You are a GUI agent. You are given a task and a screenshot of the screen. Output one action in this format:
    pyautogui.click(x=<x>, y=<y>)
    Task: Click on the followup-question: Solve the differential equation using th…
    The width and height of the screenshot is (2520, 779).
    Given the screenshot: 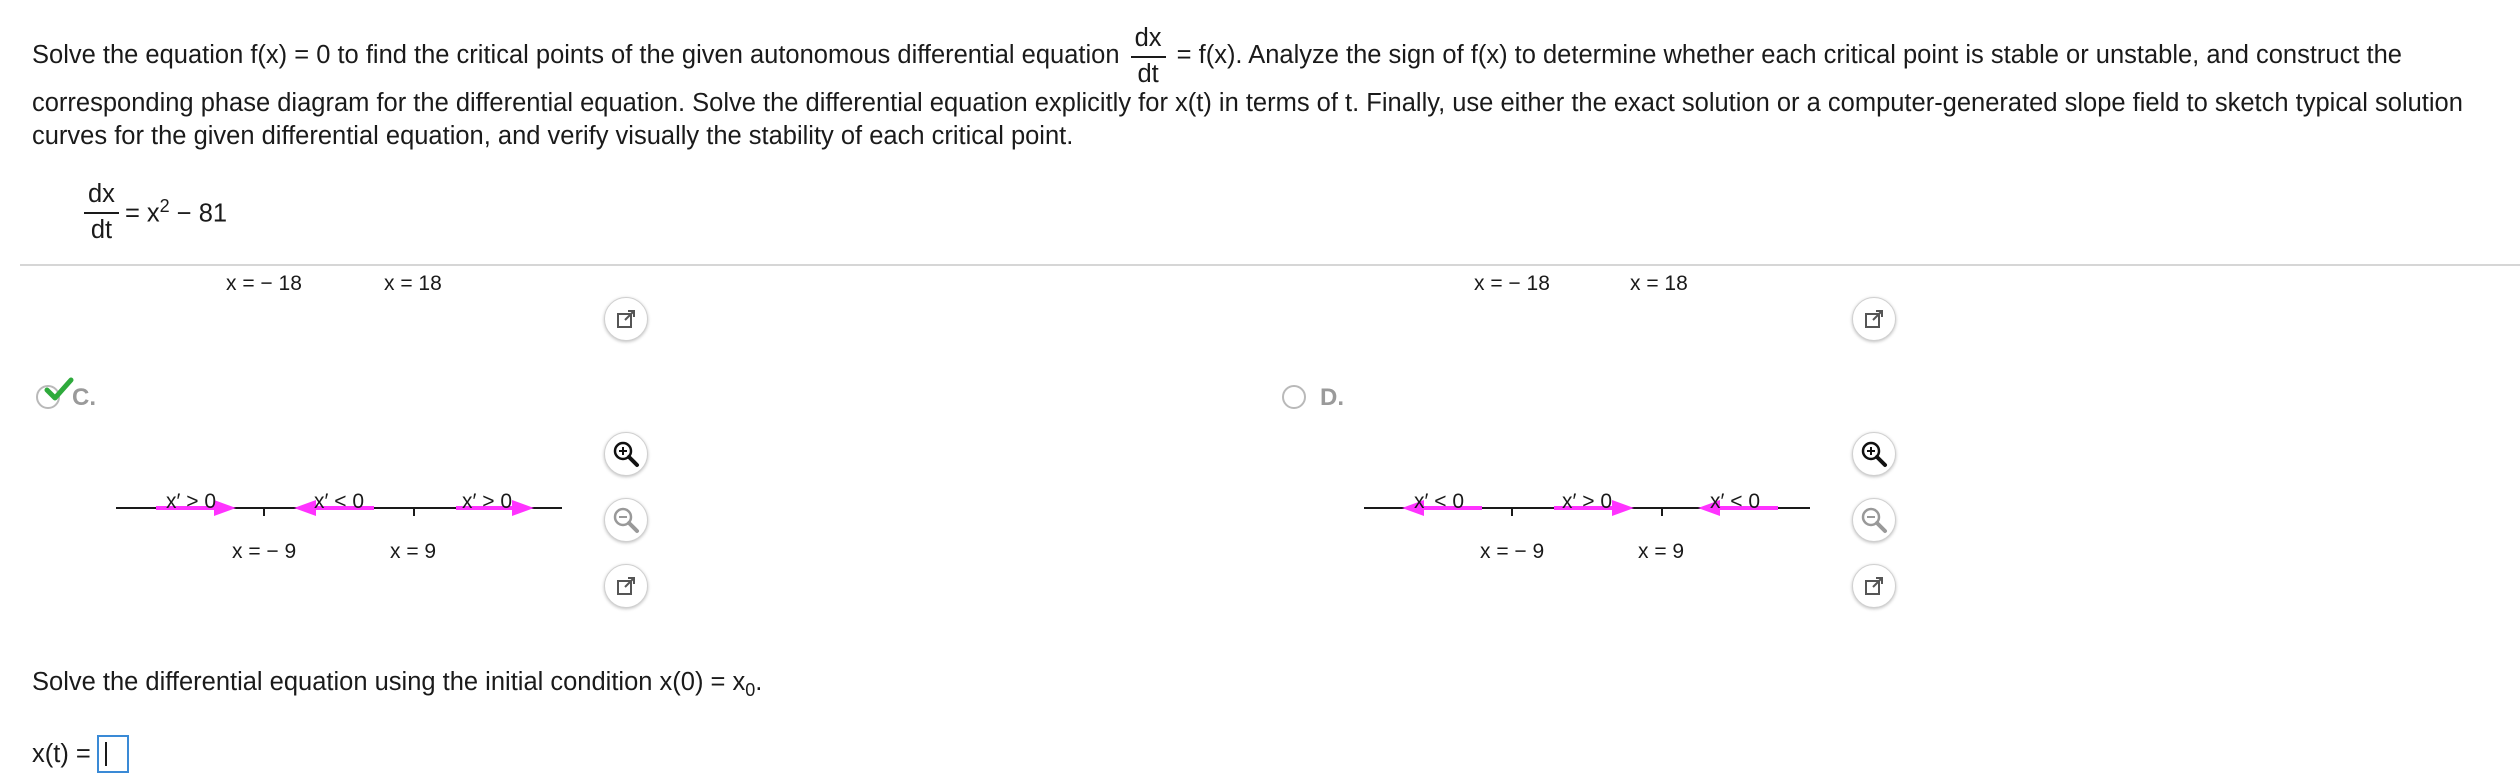 What is the action you would take?
    pyautogui.click(x=397, y=684)
    